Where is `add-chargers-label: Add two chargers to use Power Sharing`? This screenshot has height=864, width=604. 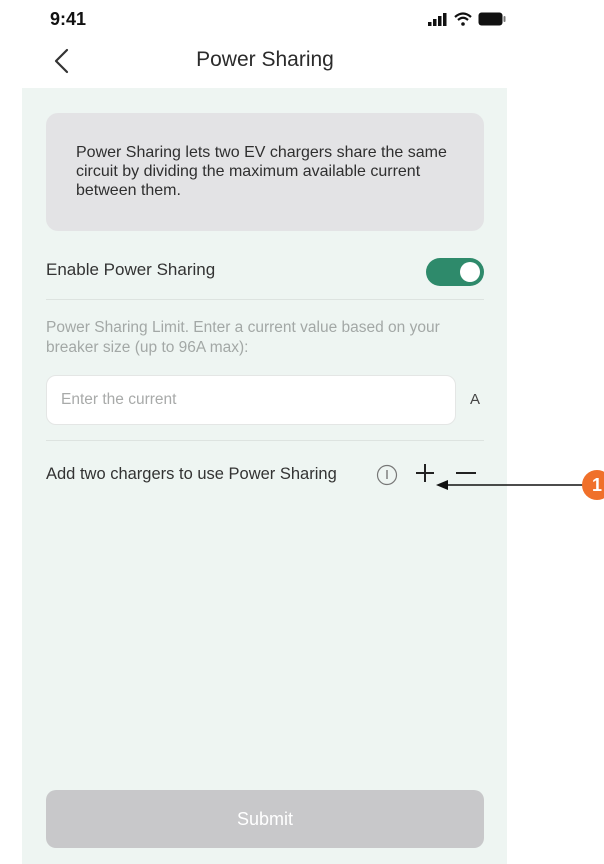
add-chargers-label: Add two chargers to use Power Sharing is located at coordinates (191, 474).